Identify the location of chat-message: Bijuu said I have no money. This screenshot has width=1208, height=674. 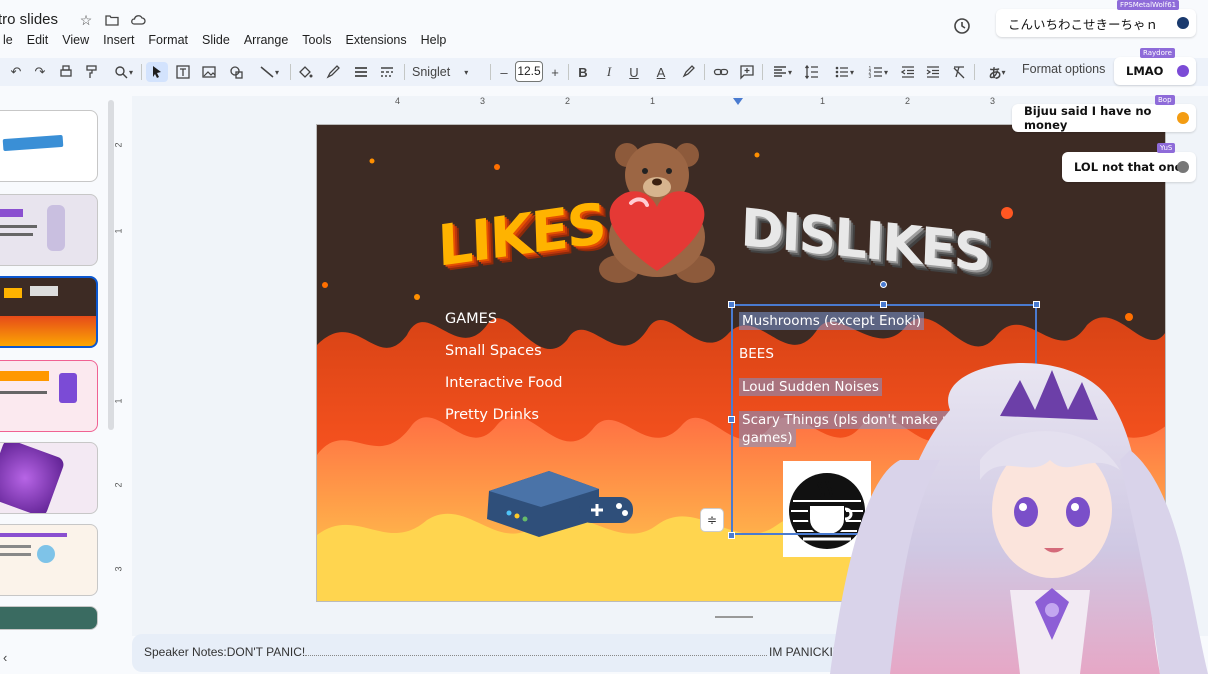
(1104, 118).